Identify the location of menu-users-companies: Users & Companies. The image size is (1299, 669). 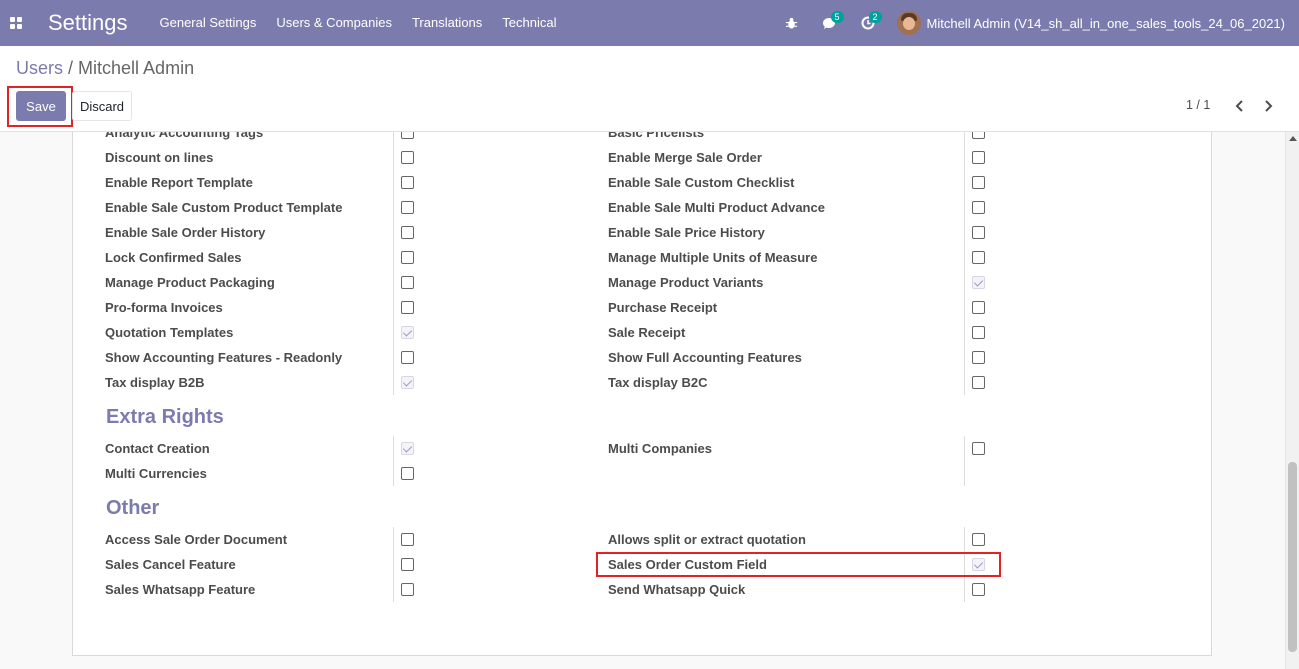
(334, 23).